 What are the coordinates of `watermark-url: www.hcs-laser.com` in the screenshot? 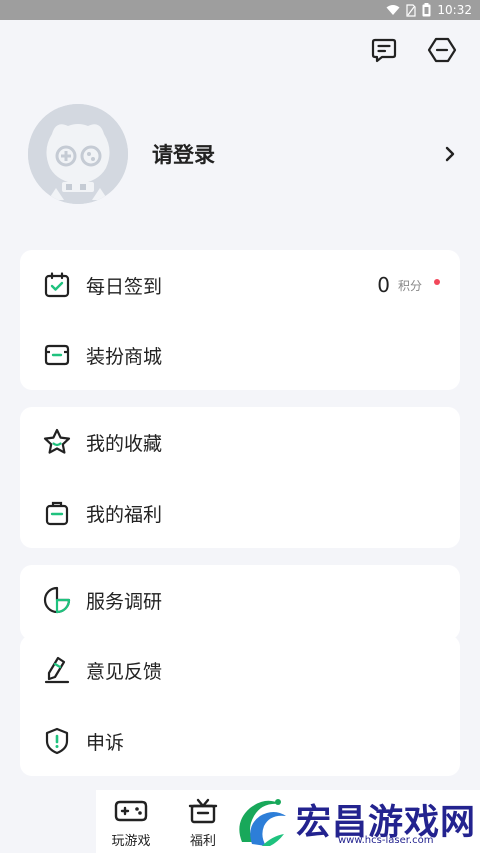 It's located at (386, 840).